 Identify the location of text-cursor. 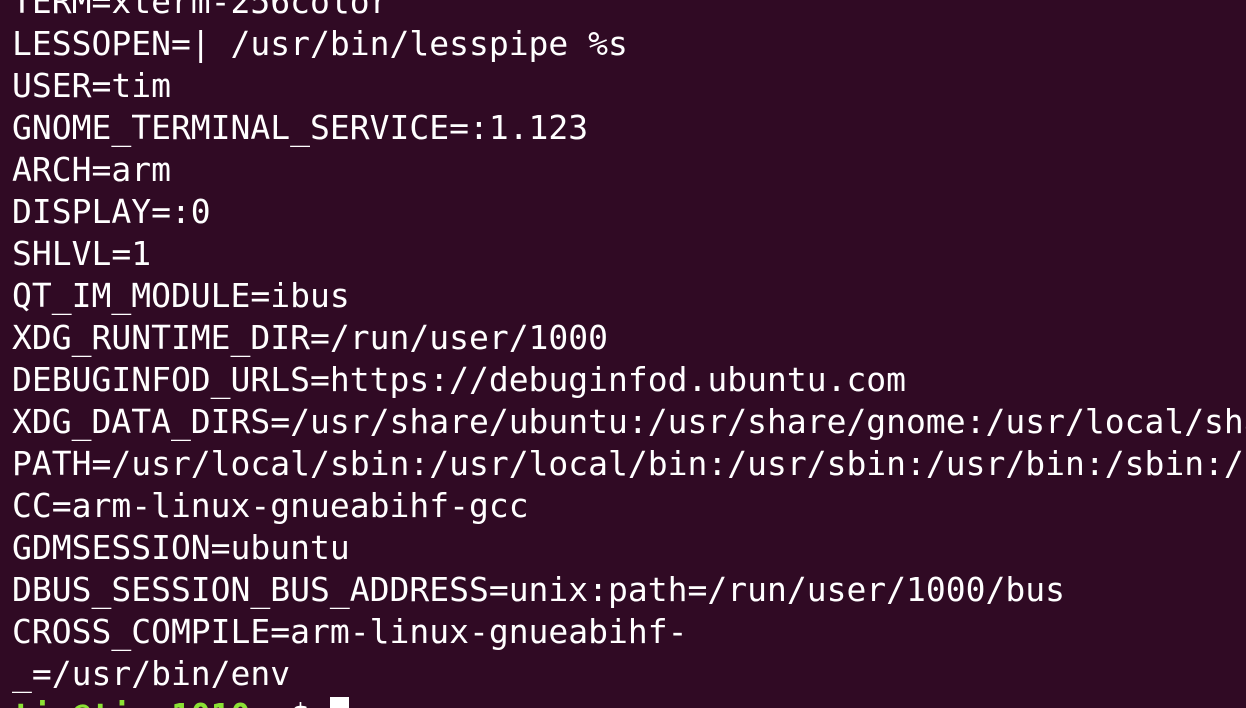
(339, 702).